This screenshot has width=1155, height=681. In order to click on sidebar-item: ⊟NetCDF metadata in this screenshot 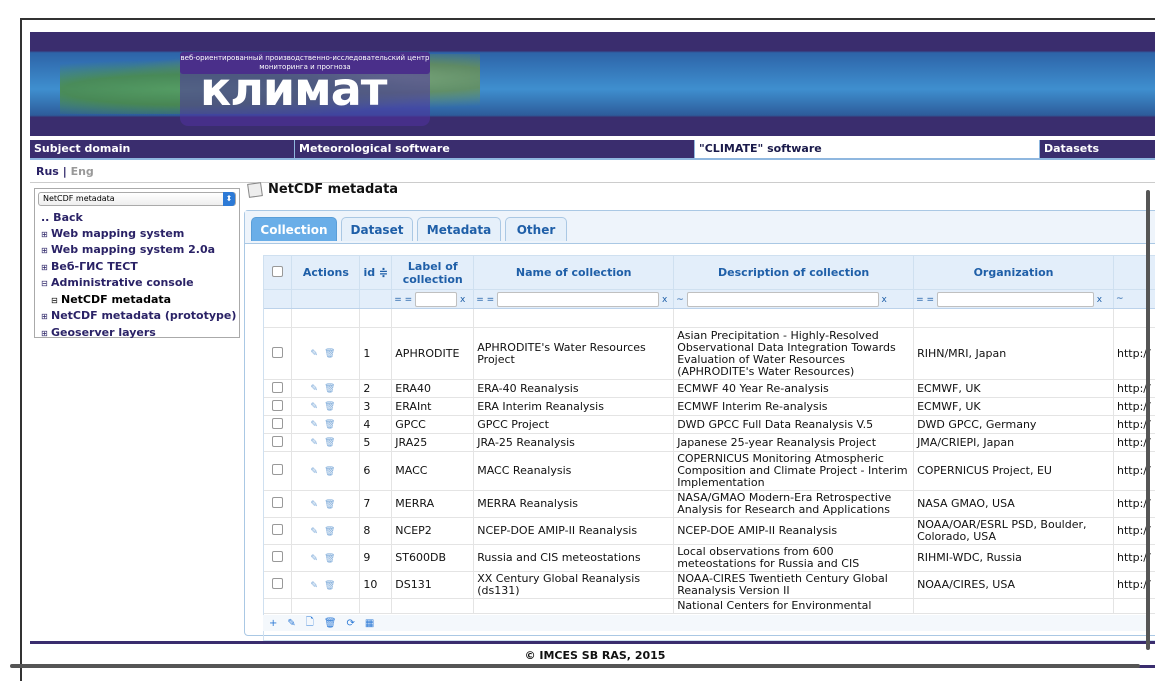, I will do `click(137, 300)`.